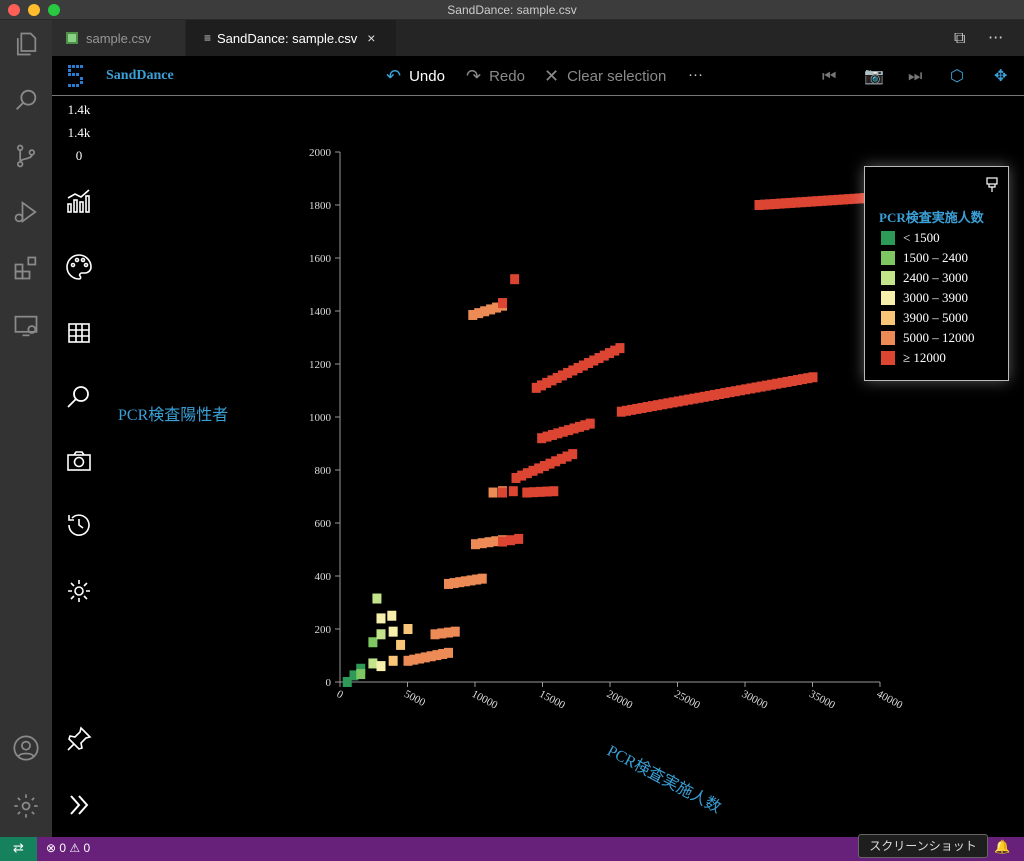 The height and width of the screenshot is (861, 1024). I want to click on y-tick-label: 1600, so click(320, 259).